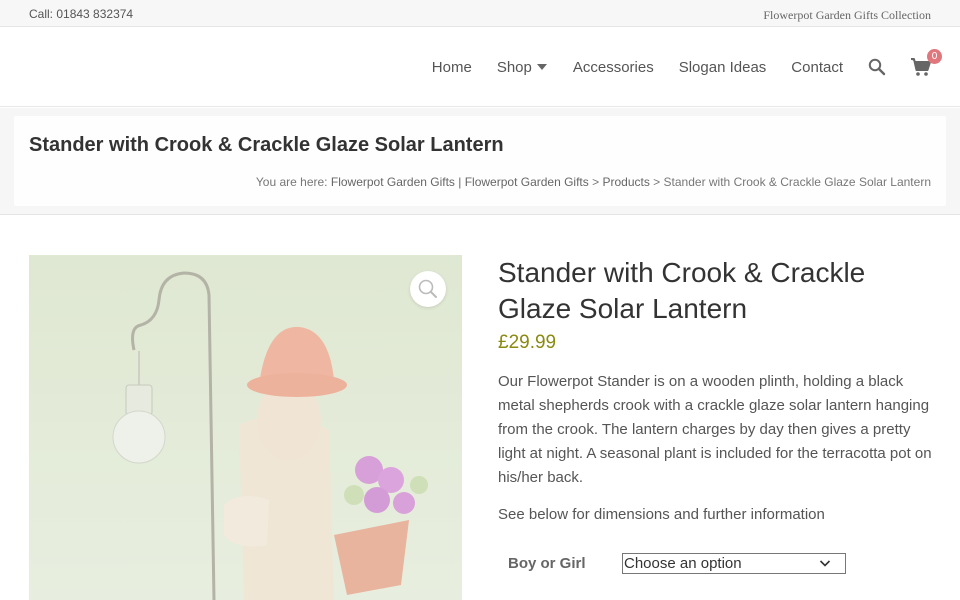 The image size is (960, 600). I want to click on variation-select: Choose an option, so click(734, 563).